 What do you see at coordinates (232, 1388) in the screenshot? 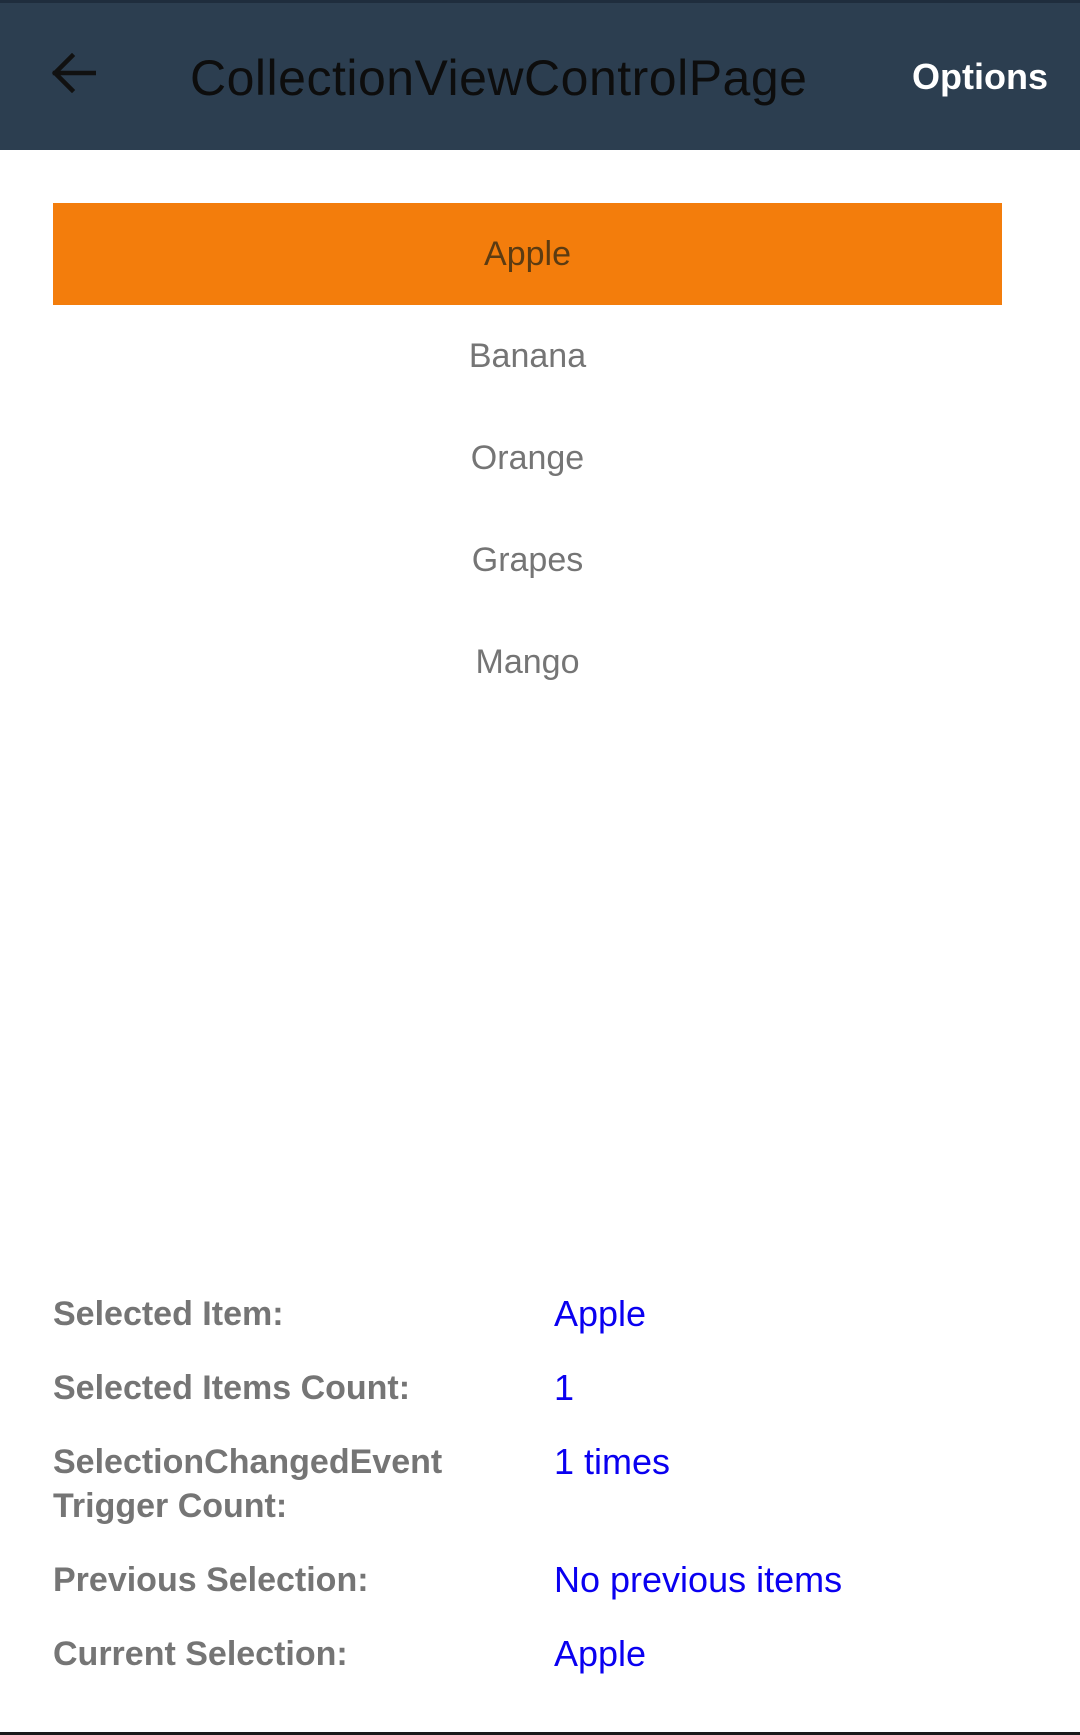
I see `selected-count-label: Selected Items Count:` at bounding box center [232, 1388].